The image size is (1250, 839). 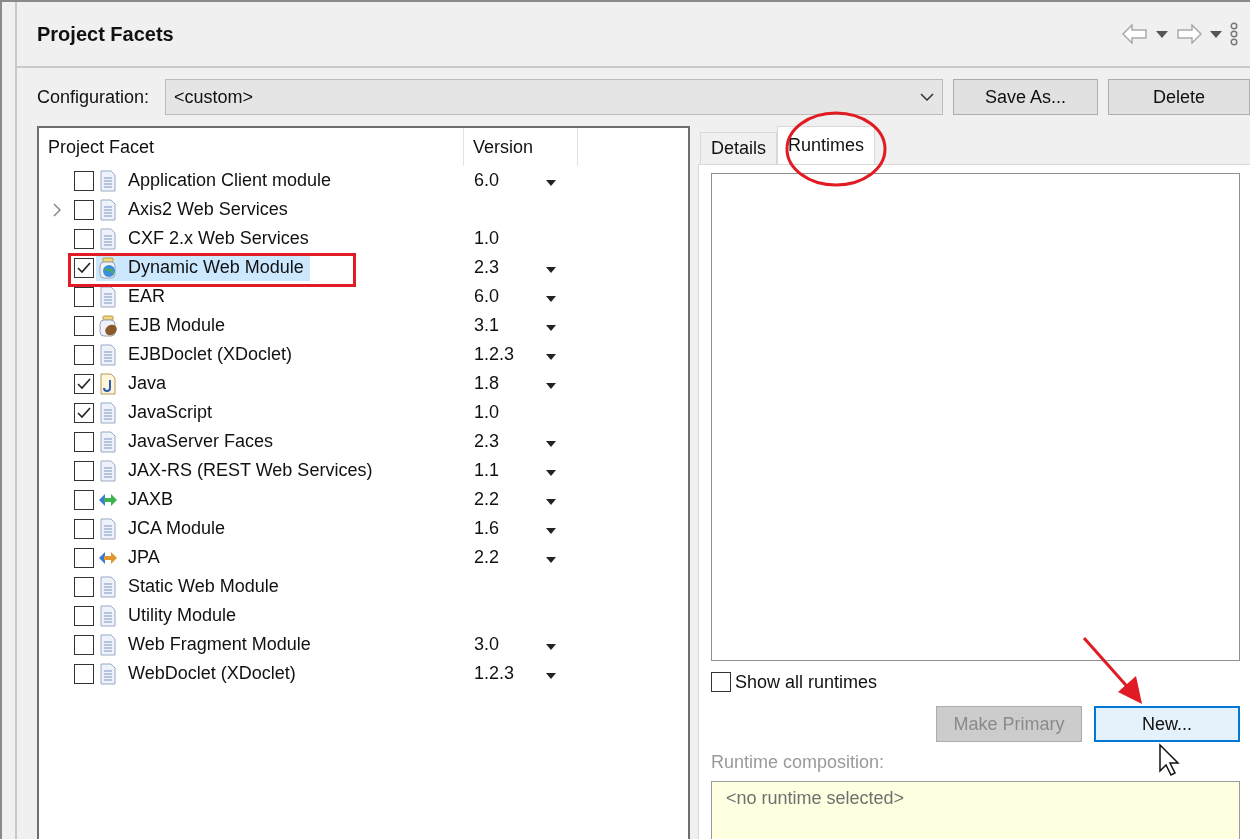 I want to click on facet-version: 3.1, so click(x=486, y=325).